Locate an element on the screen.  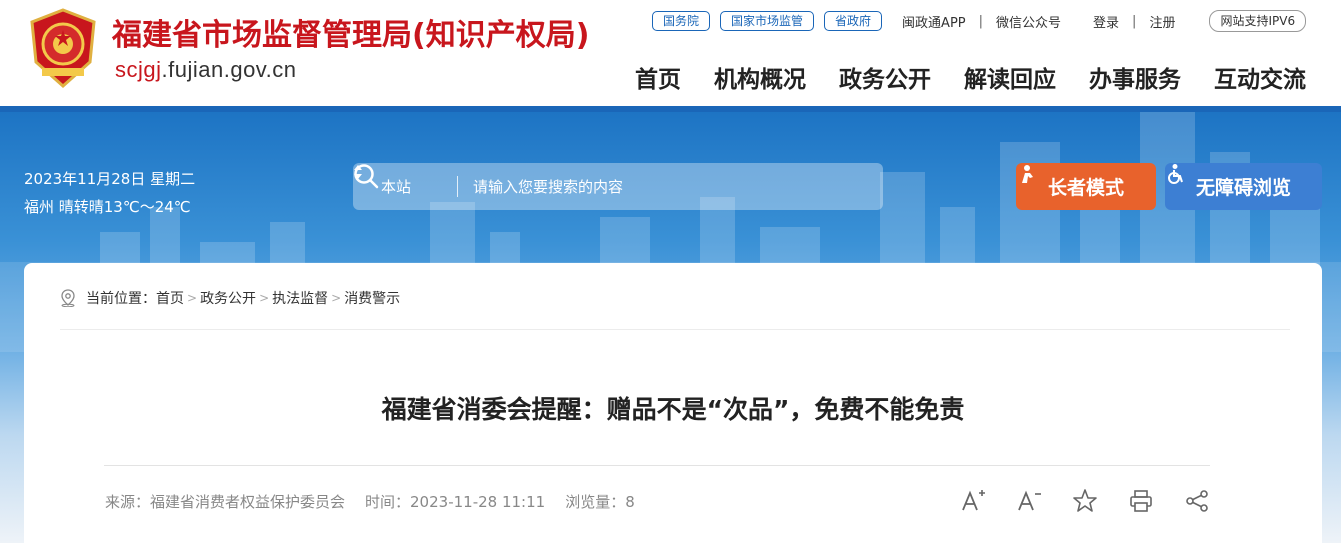
elder-mode-button: 长者模式 is located at coordinates (1086, 186).